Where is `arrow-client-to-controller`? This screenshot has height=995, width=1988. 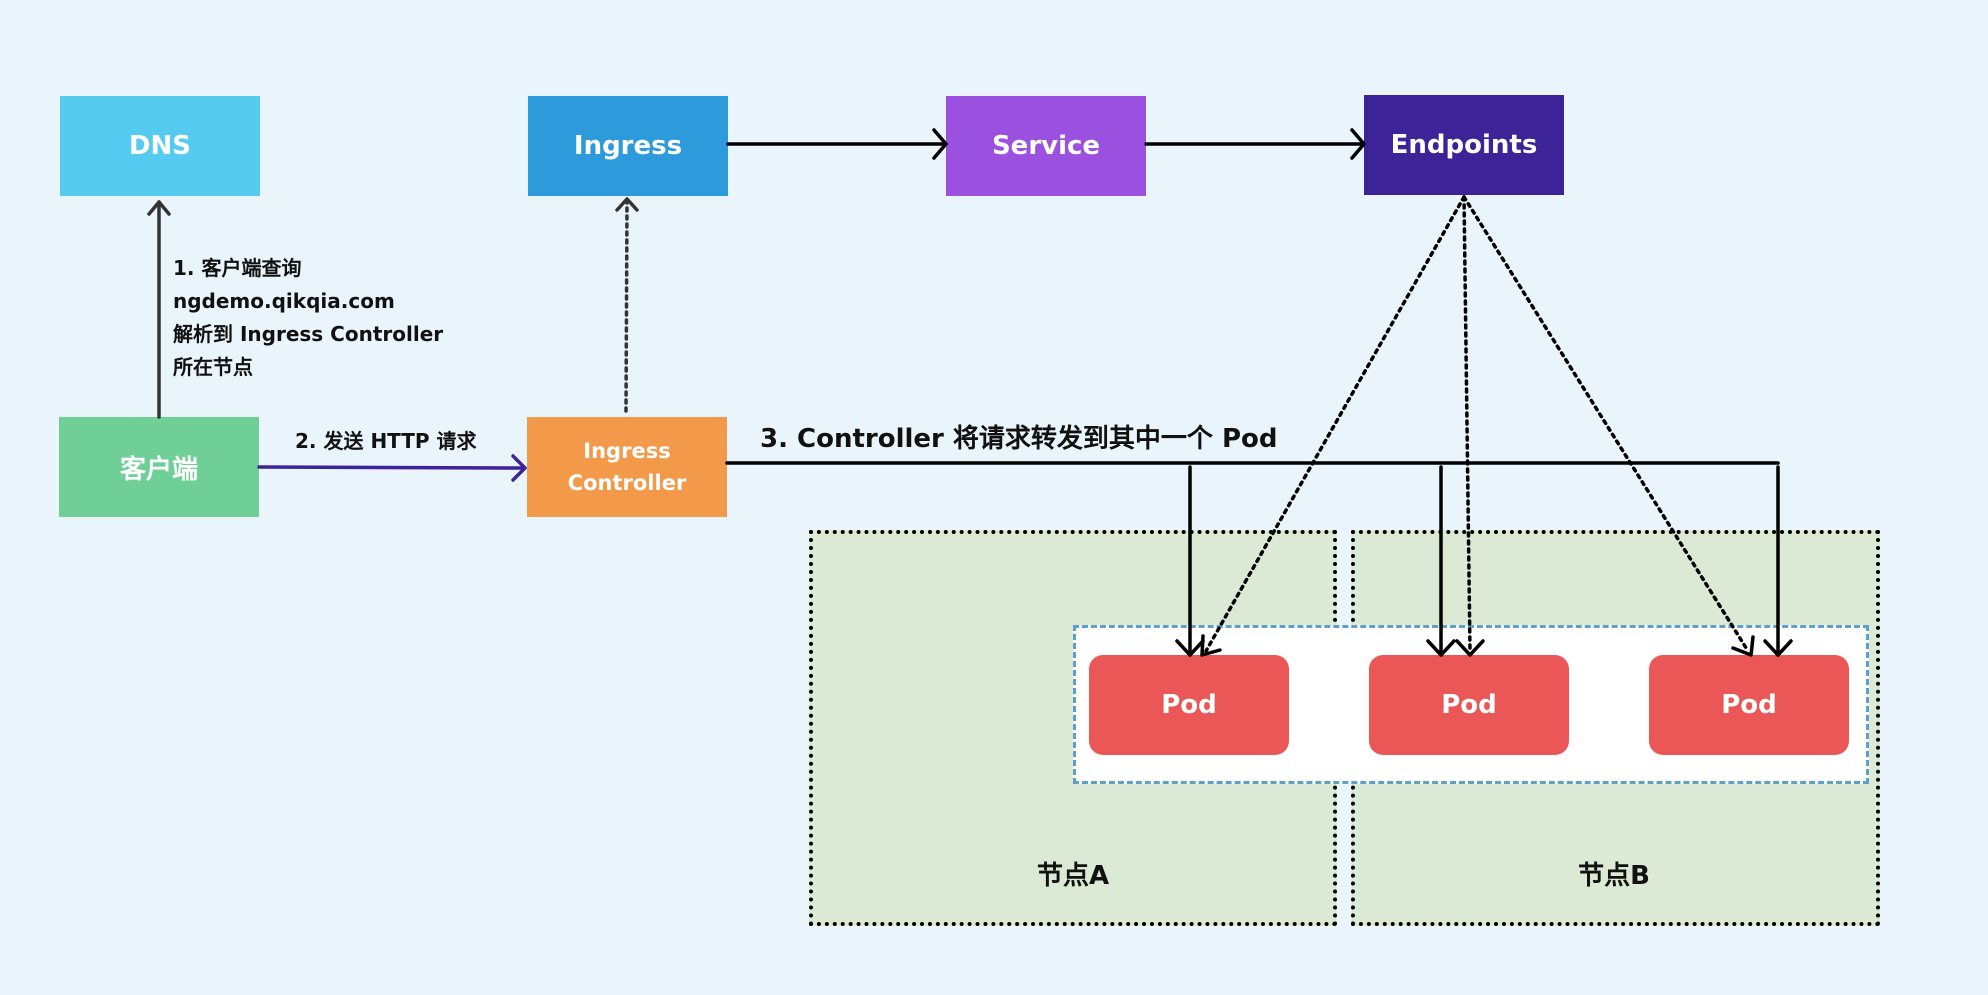
arrow-client-to-controller is located at coordinates (391, 467).